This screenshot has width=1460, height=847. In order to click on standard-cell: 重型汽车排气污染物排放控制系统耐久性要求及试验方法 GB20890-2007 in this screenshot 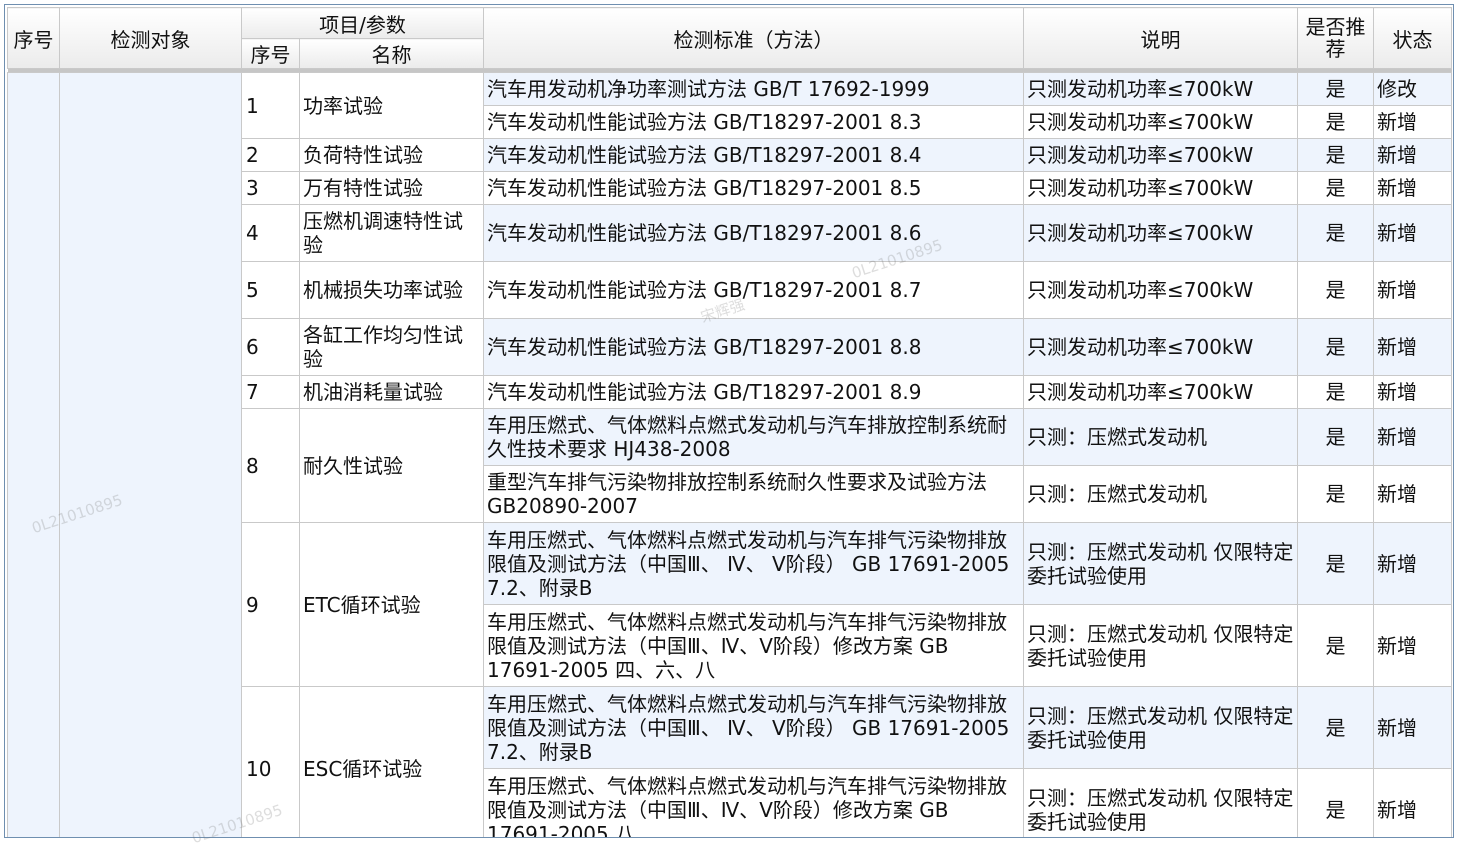, I will do `click(753, 494)`.